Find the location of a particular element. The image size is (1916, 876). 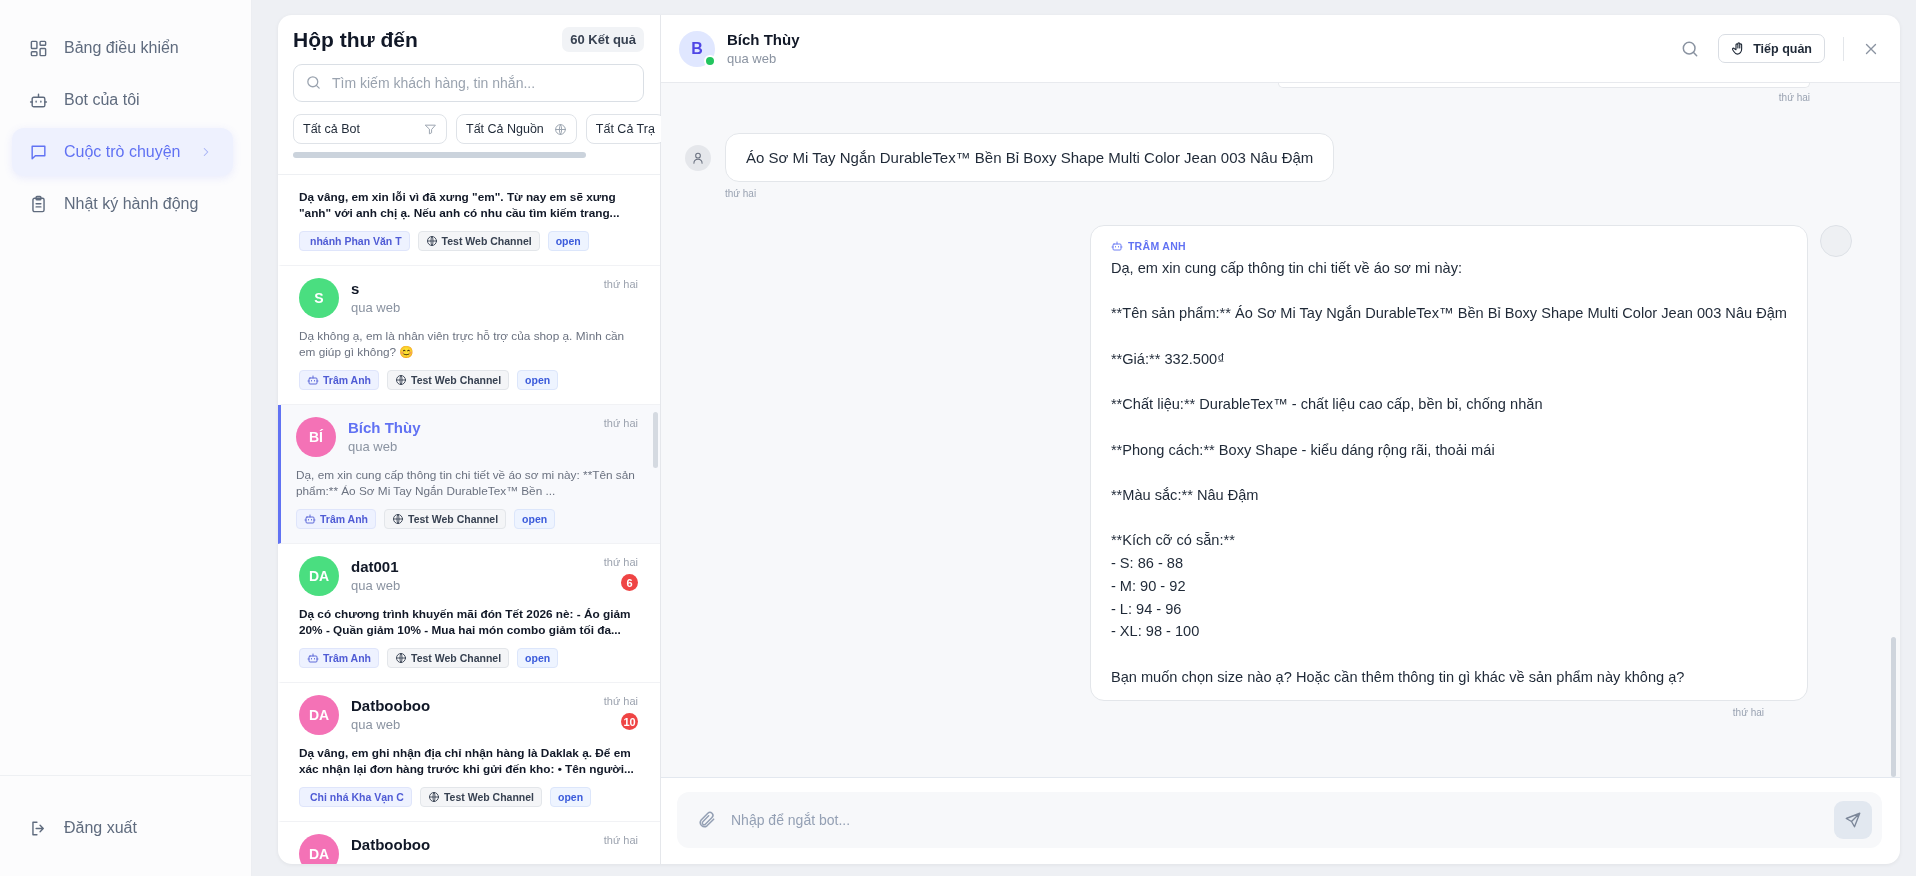

conversation-item: DA dat001 qua web thứ hai 6 Dạ có chương trình khuyến mãi đón Tết 2026 nè: - Áo giảm 20% - Quần giảm 10% - Mua hai món combo giảm tối đa... Trâm Anh Test Web Channel open is located at coordinates (469, 613).